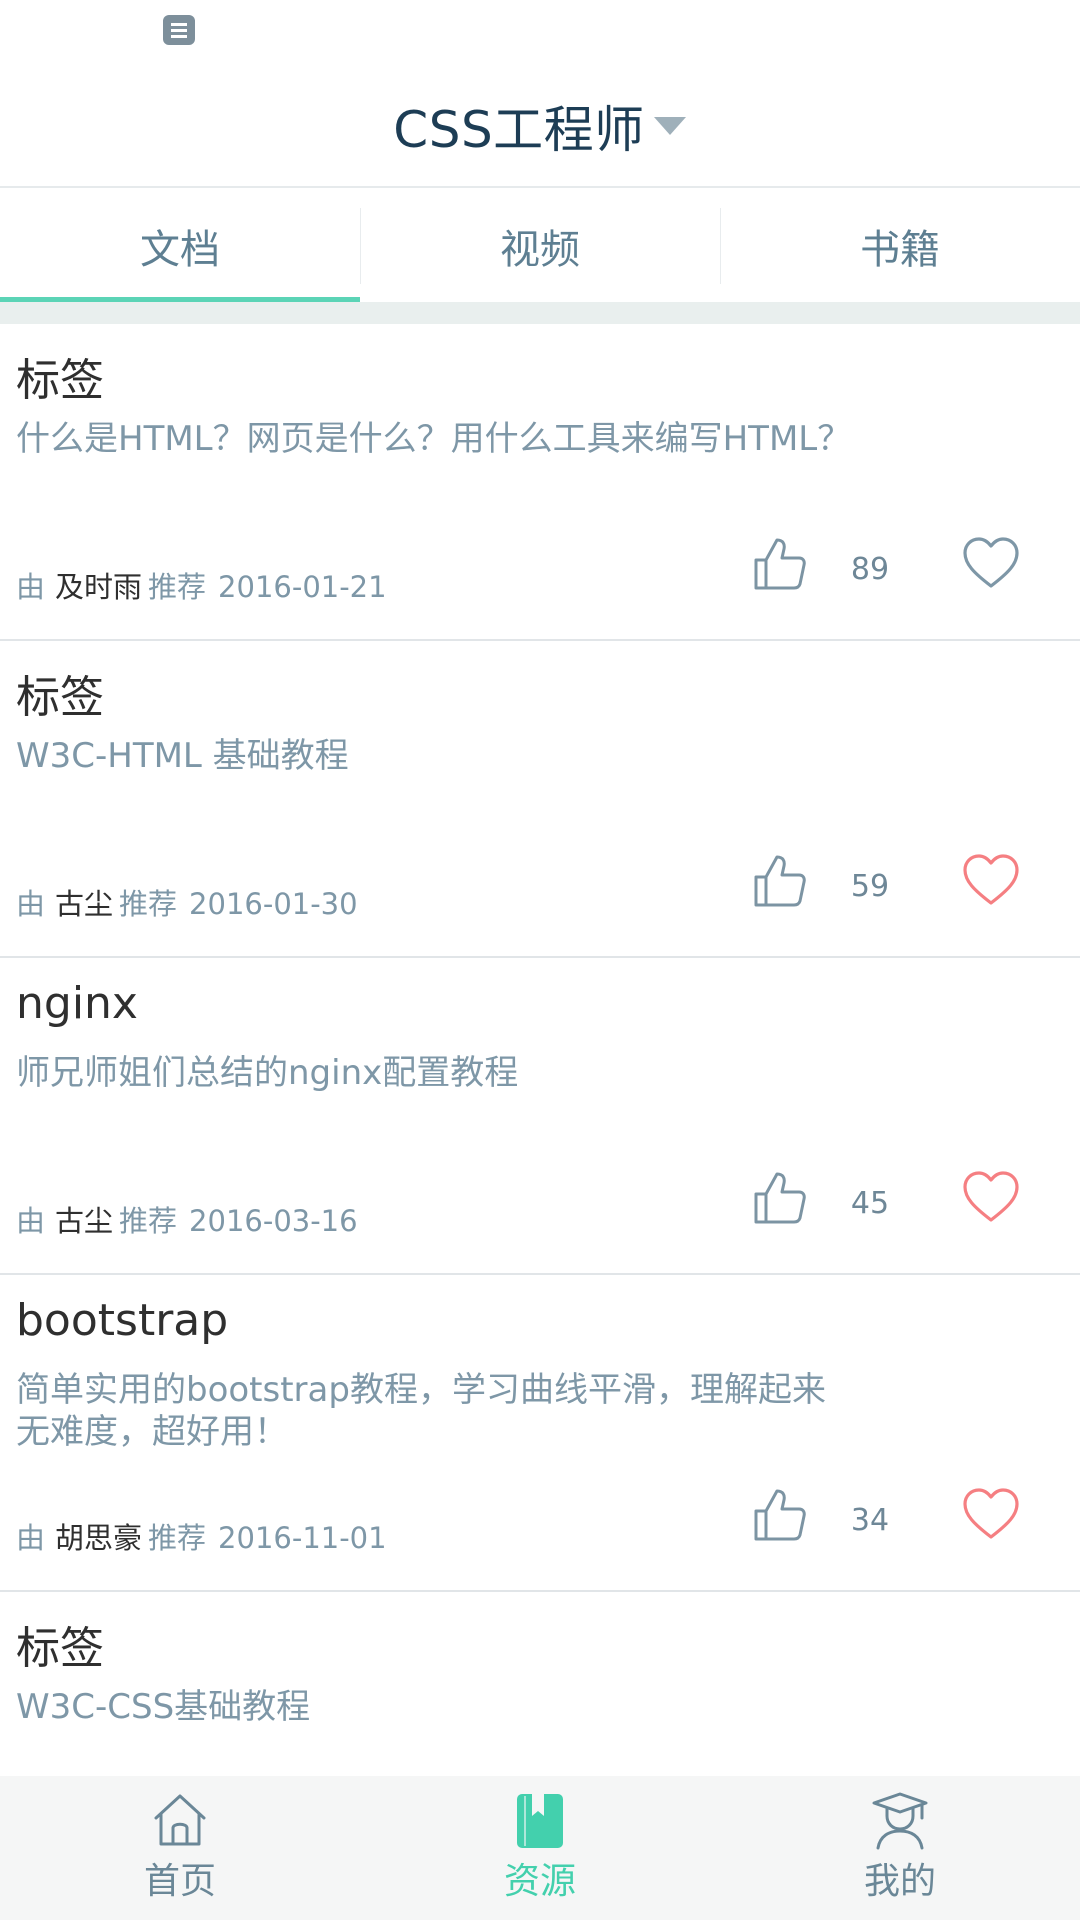 This screenshot has width=1080, height=1920. What do you see at coordinates (98, 587) in the screenshot?
I see `author-link: 及时雨` at bounding box center [98, 587].